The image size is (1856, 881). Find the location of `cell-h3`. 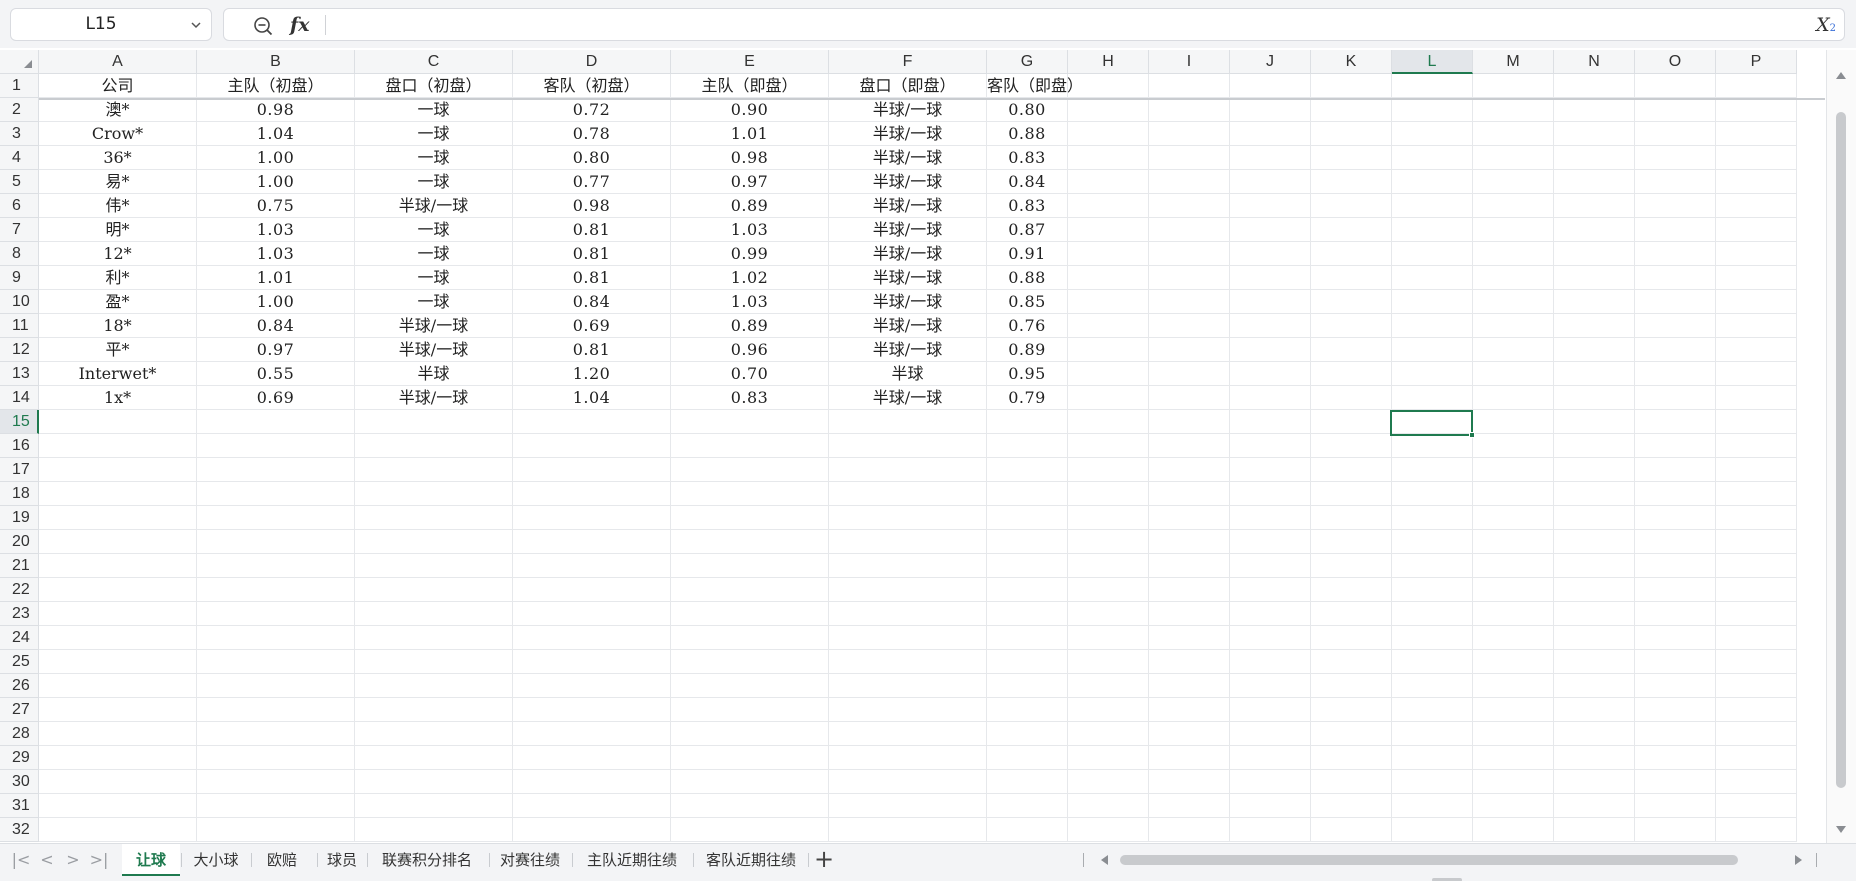

cell-h3 is located at coordinates (1108, 134).